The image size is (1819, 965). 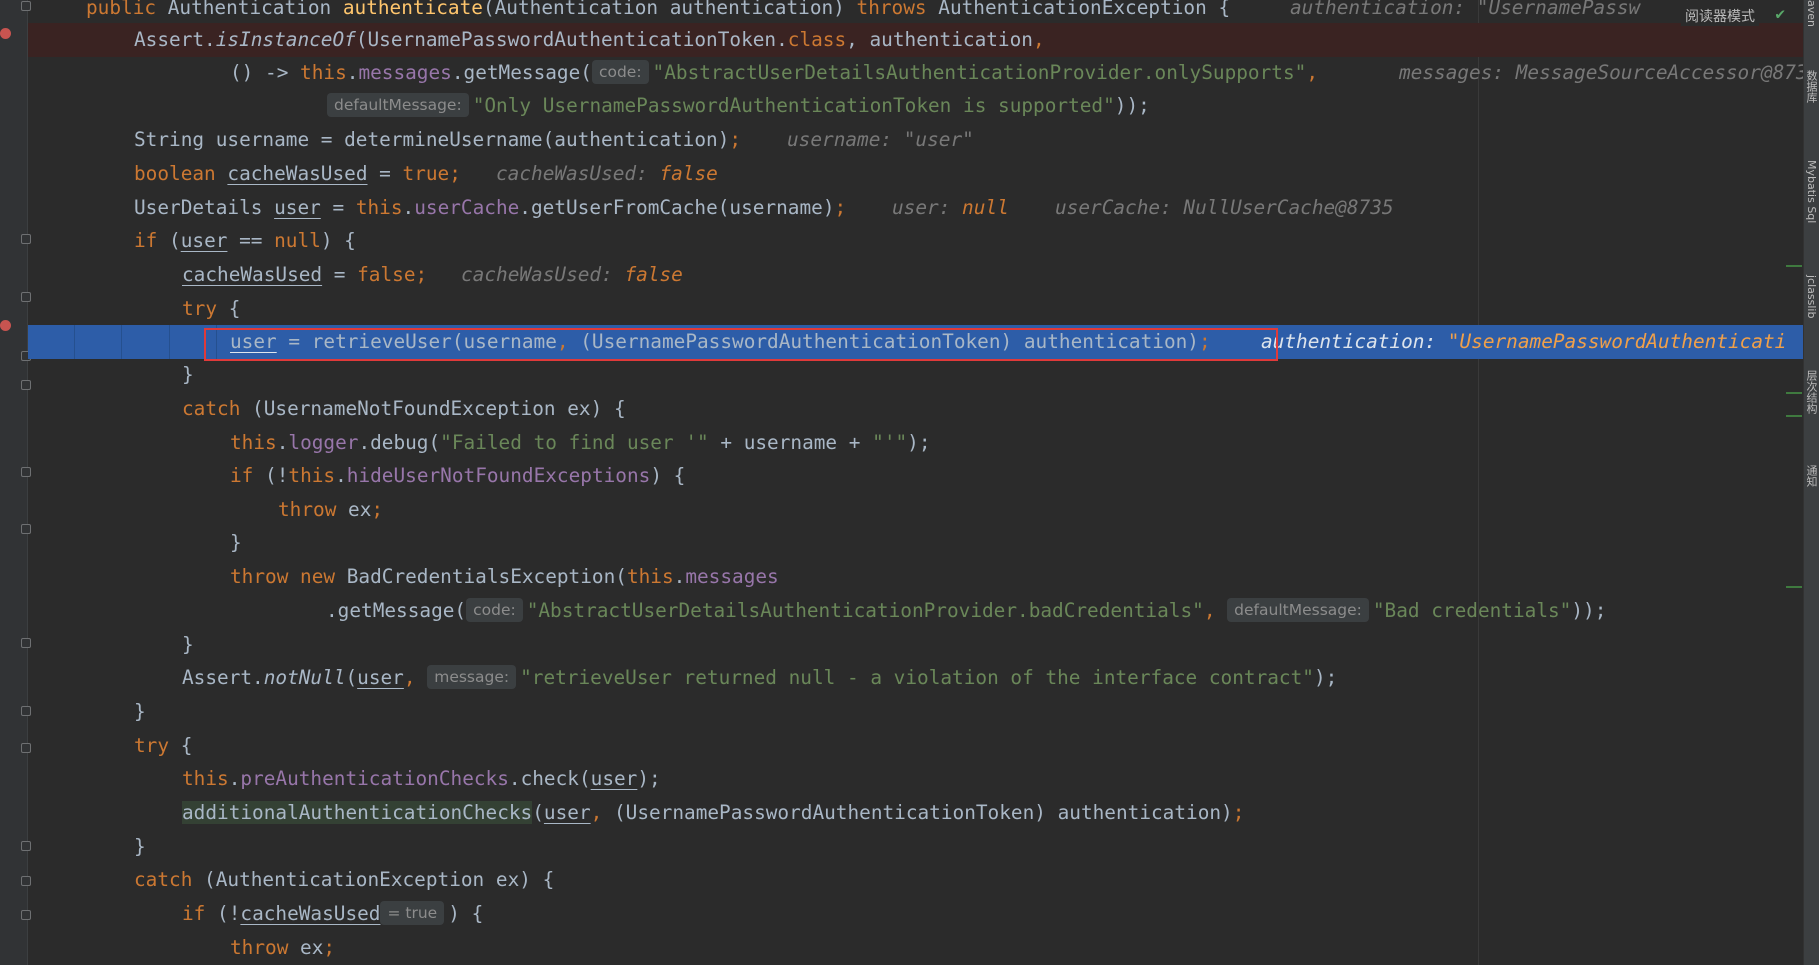 I want to click on token: cacheWasUsed, so click(x=297, y=173).